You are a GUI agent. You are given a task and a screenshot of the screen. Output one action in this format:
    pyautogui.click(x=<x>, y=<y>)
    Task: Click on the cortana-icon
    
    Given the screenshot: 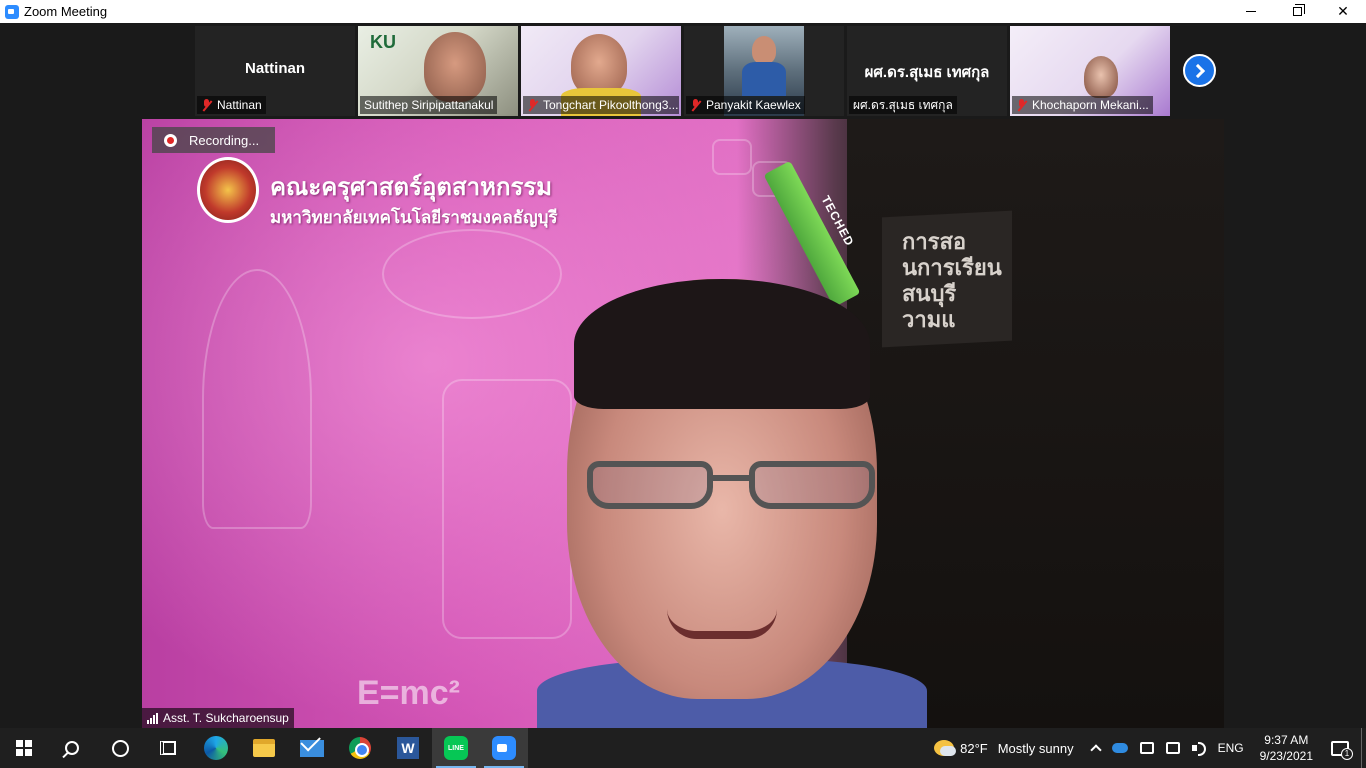 What is the action you would take?
    pyautogui.click(x=120, y=748)
    